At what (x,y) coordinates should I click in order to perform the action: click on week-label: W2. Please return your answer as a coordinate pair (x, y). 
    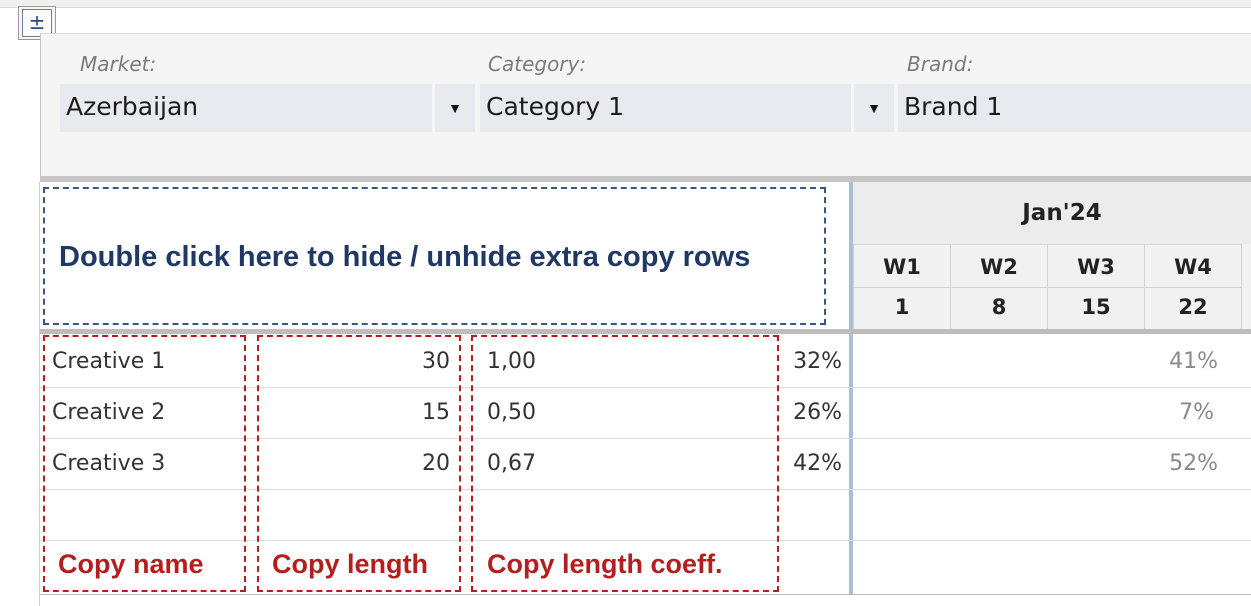
    Looking at the image, I should click on (999, 267).